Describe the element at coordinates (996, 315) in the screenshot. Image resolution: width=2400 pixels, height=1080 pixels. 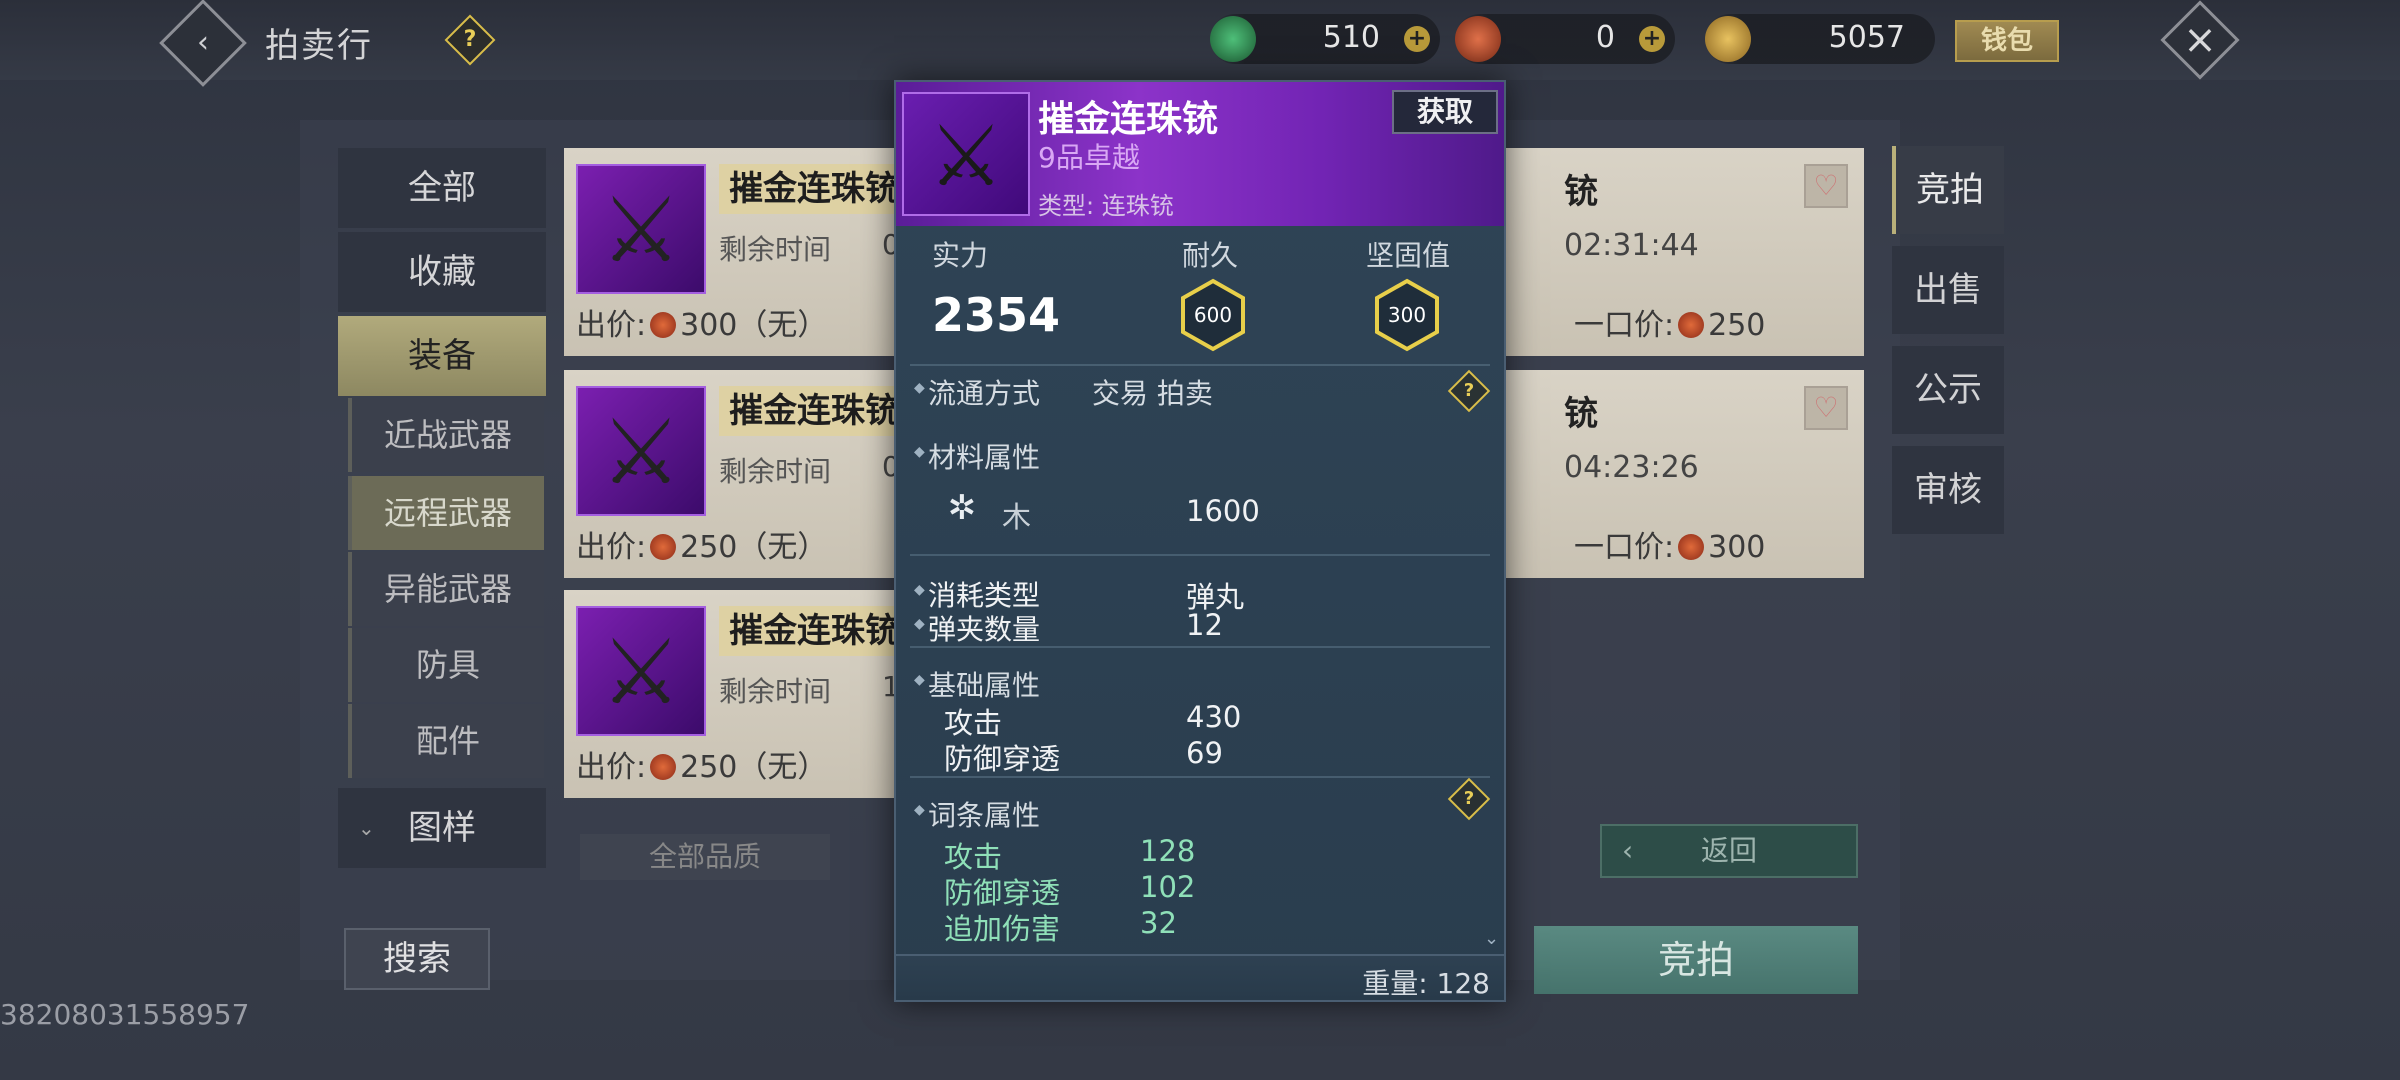
I see `power-value: 2354` at that location.